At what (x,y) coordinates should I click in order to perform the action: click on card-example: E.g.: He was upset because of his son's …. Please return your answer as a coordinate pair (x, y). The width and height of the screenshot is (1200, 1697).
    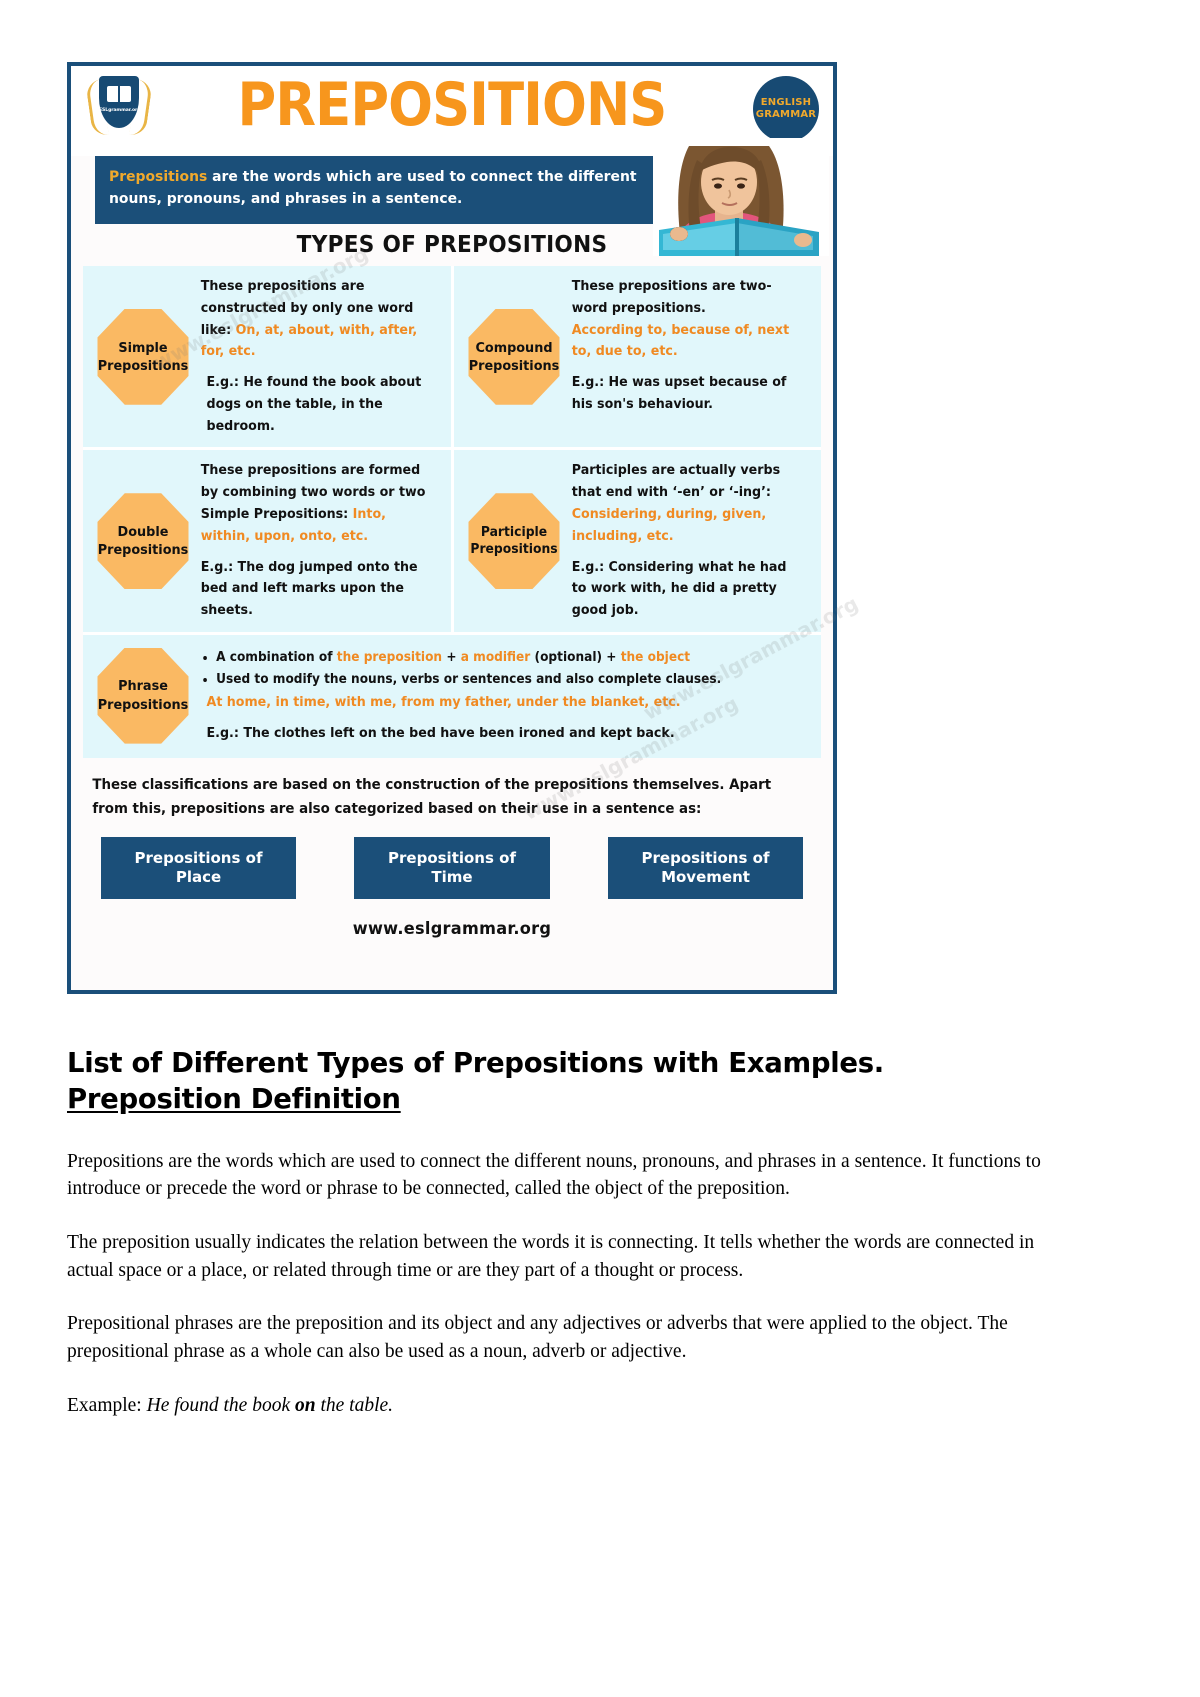
    Looking at the image, I should click on (678, 393).